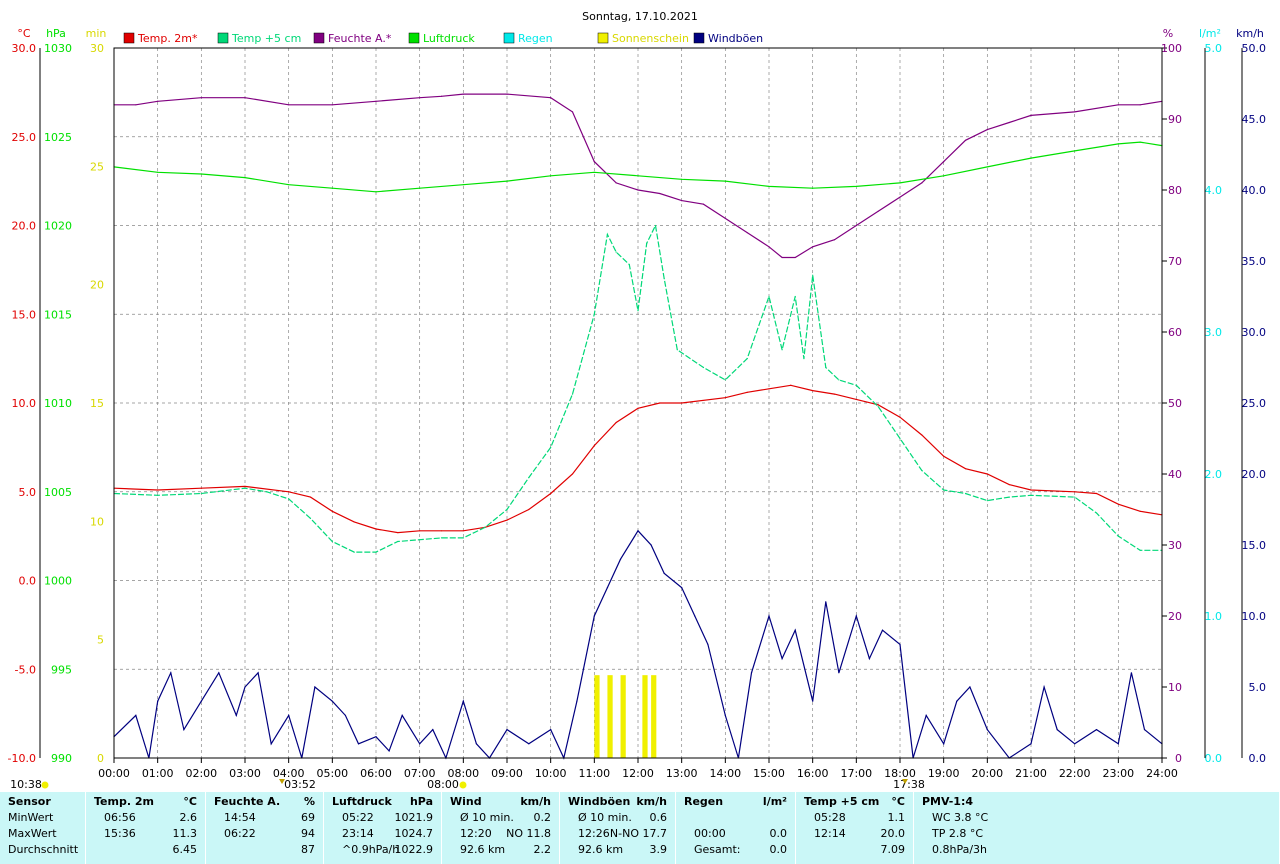 The width and height of the screenshot is (1280, 864). I want to click on summary-cell-label: WC 3.8 °C, so click(960, 817).